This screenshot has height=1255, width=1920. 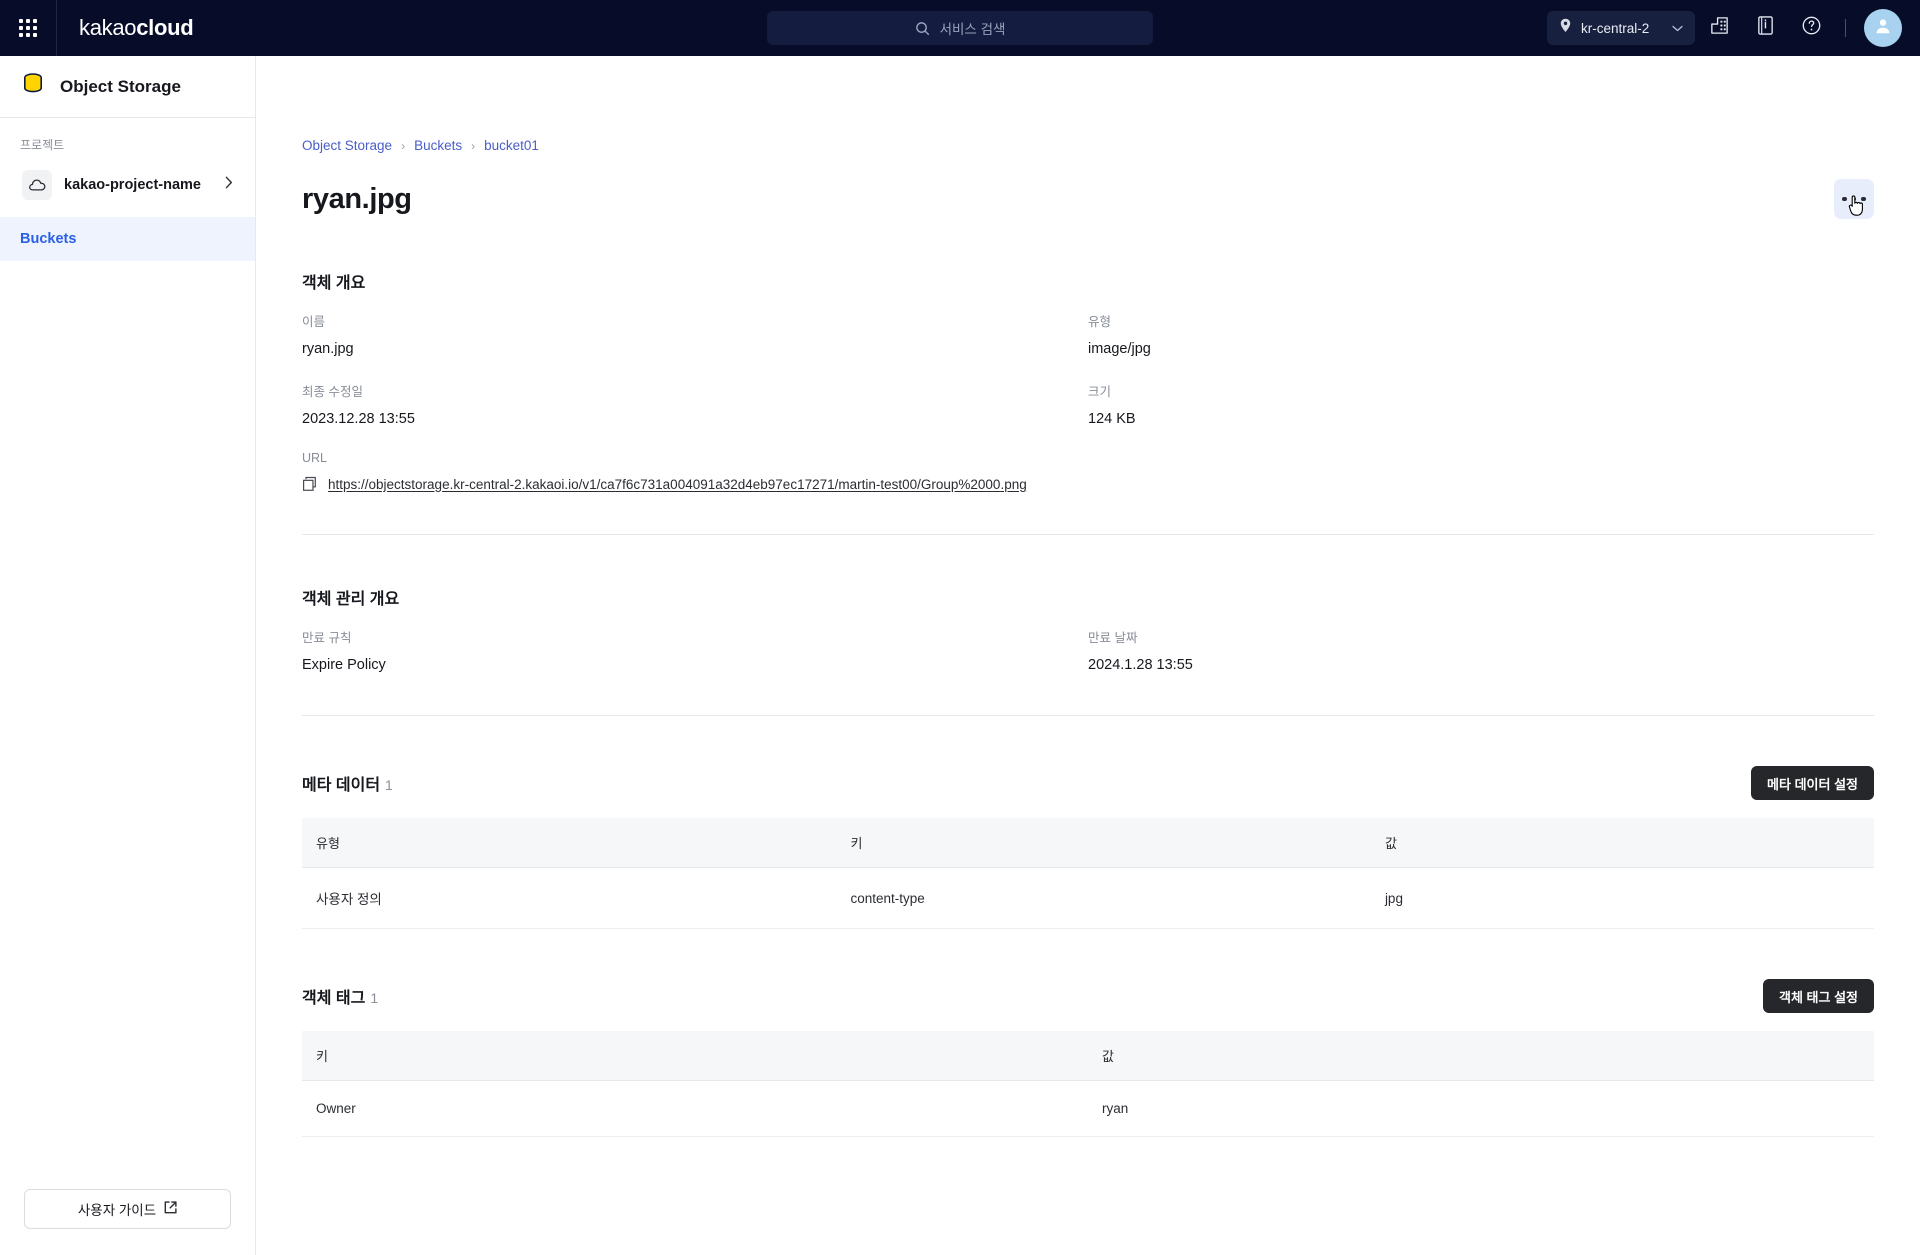 I want to click on field-type: 유형 image/jpg, so click(x=1481, y=334).